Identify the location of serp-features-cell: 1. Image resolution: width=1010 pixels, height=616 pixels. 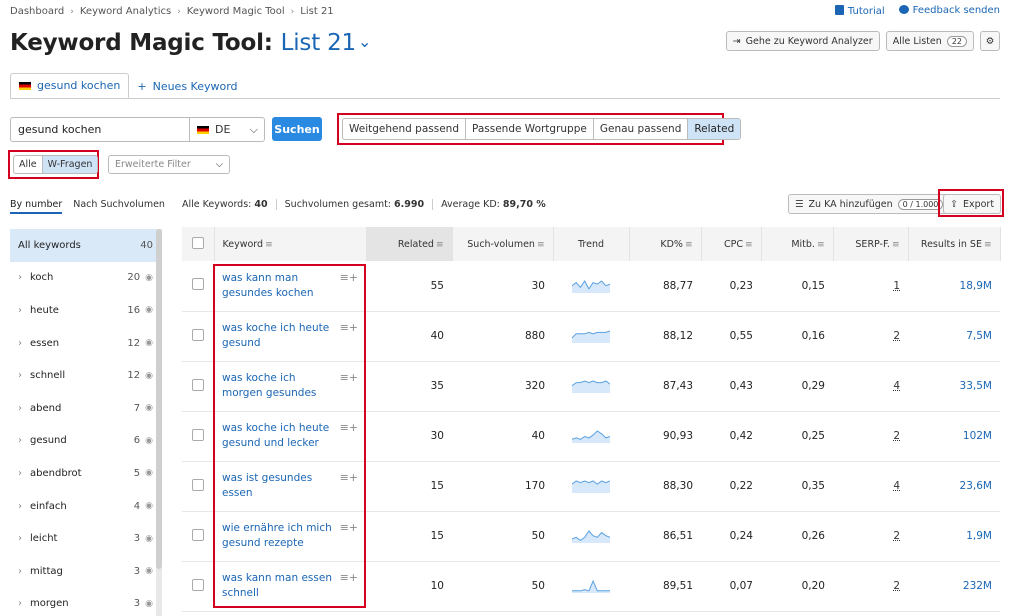
(870, 286).